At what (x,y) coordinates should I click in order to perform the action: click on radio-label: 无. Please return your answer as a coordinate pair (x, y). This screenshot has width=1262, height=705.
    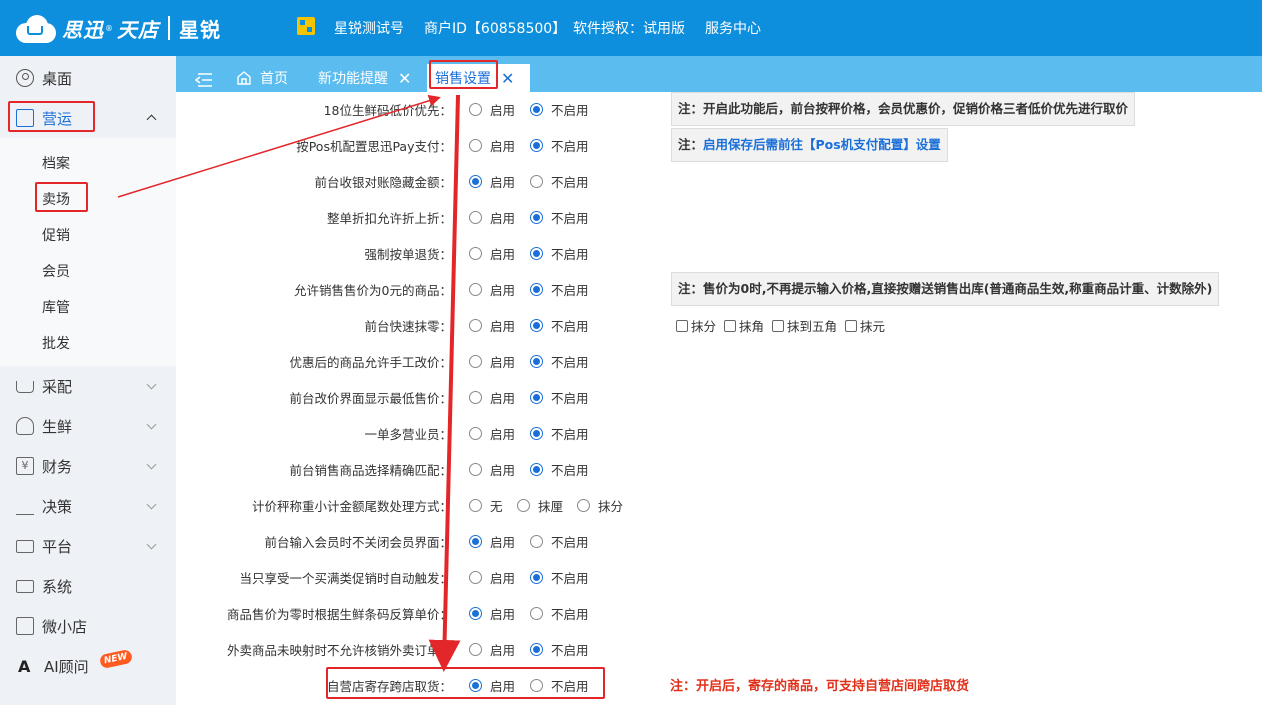
    Looking at the image, I should click on (496, 506).